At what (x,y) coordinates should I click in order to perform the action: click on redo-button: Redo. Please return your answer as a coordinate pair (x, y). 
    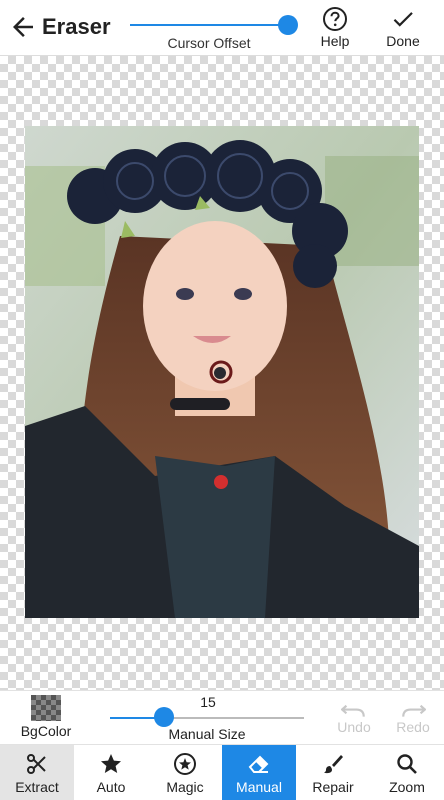
    Looking at the image, I should click on (413, 717).